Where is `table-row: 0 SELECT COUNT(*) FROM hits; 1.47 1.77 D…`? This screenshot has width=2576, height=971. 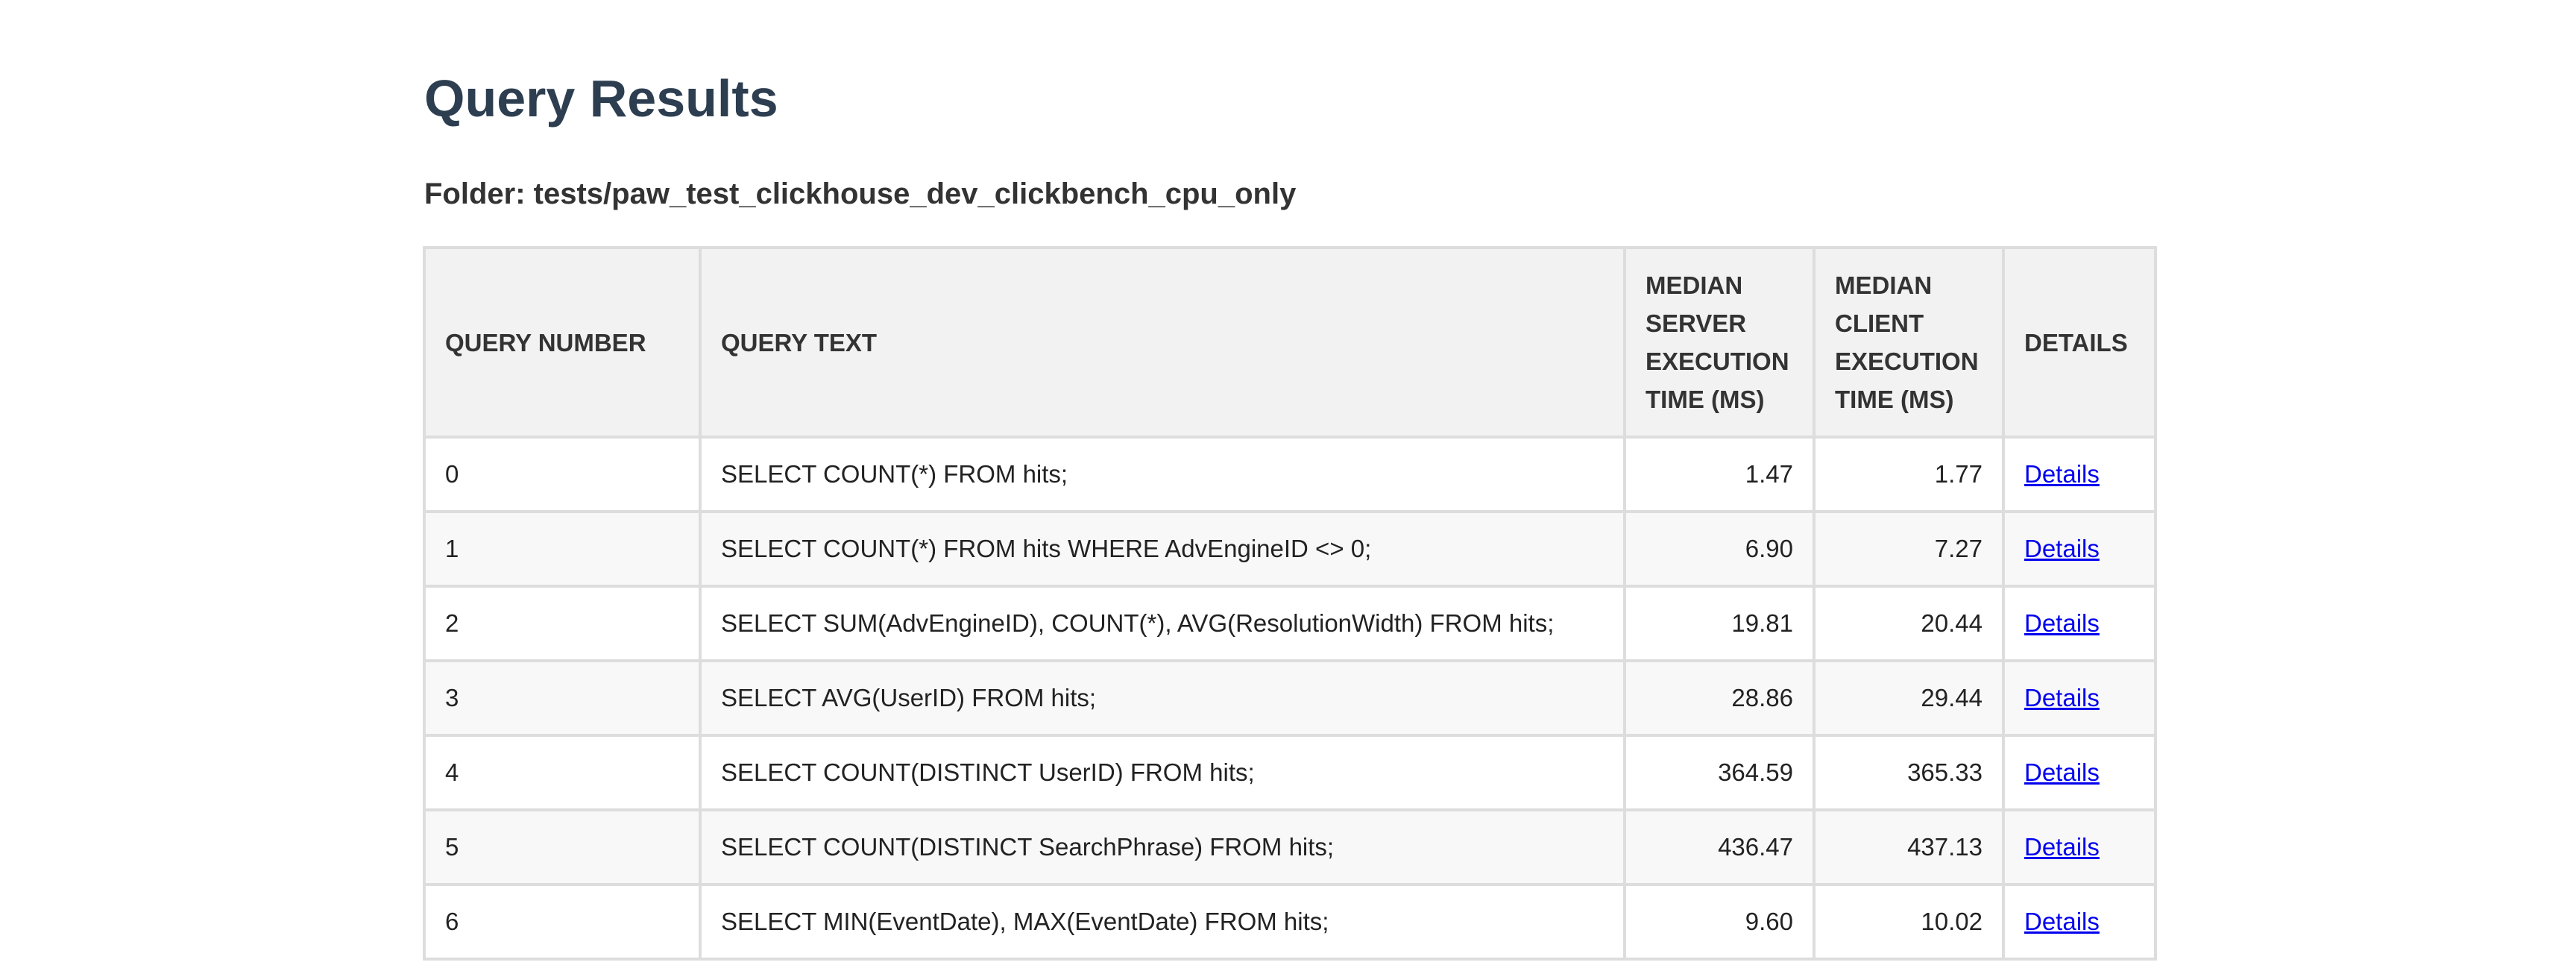 table-row: 0 SELECT COUNT(*) FROM hits; 1.47 1.77 D… is located at coordinates (1290, 474).